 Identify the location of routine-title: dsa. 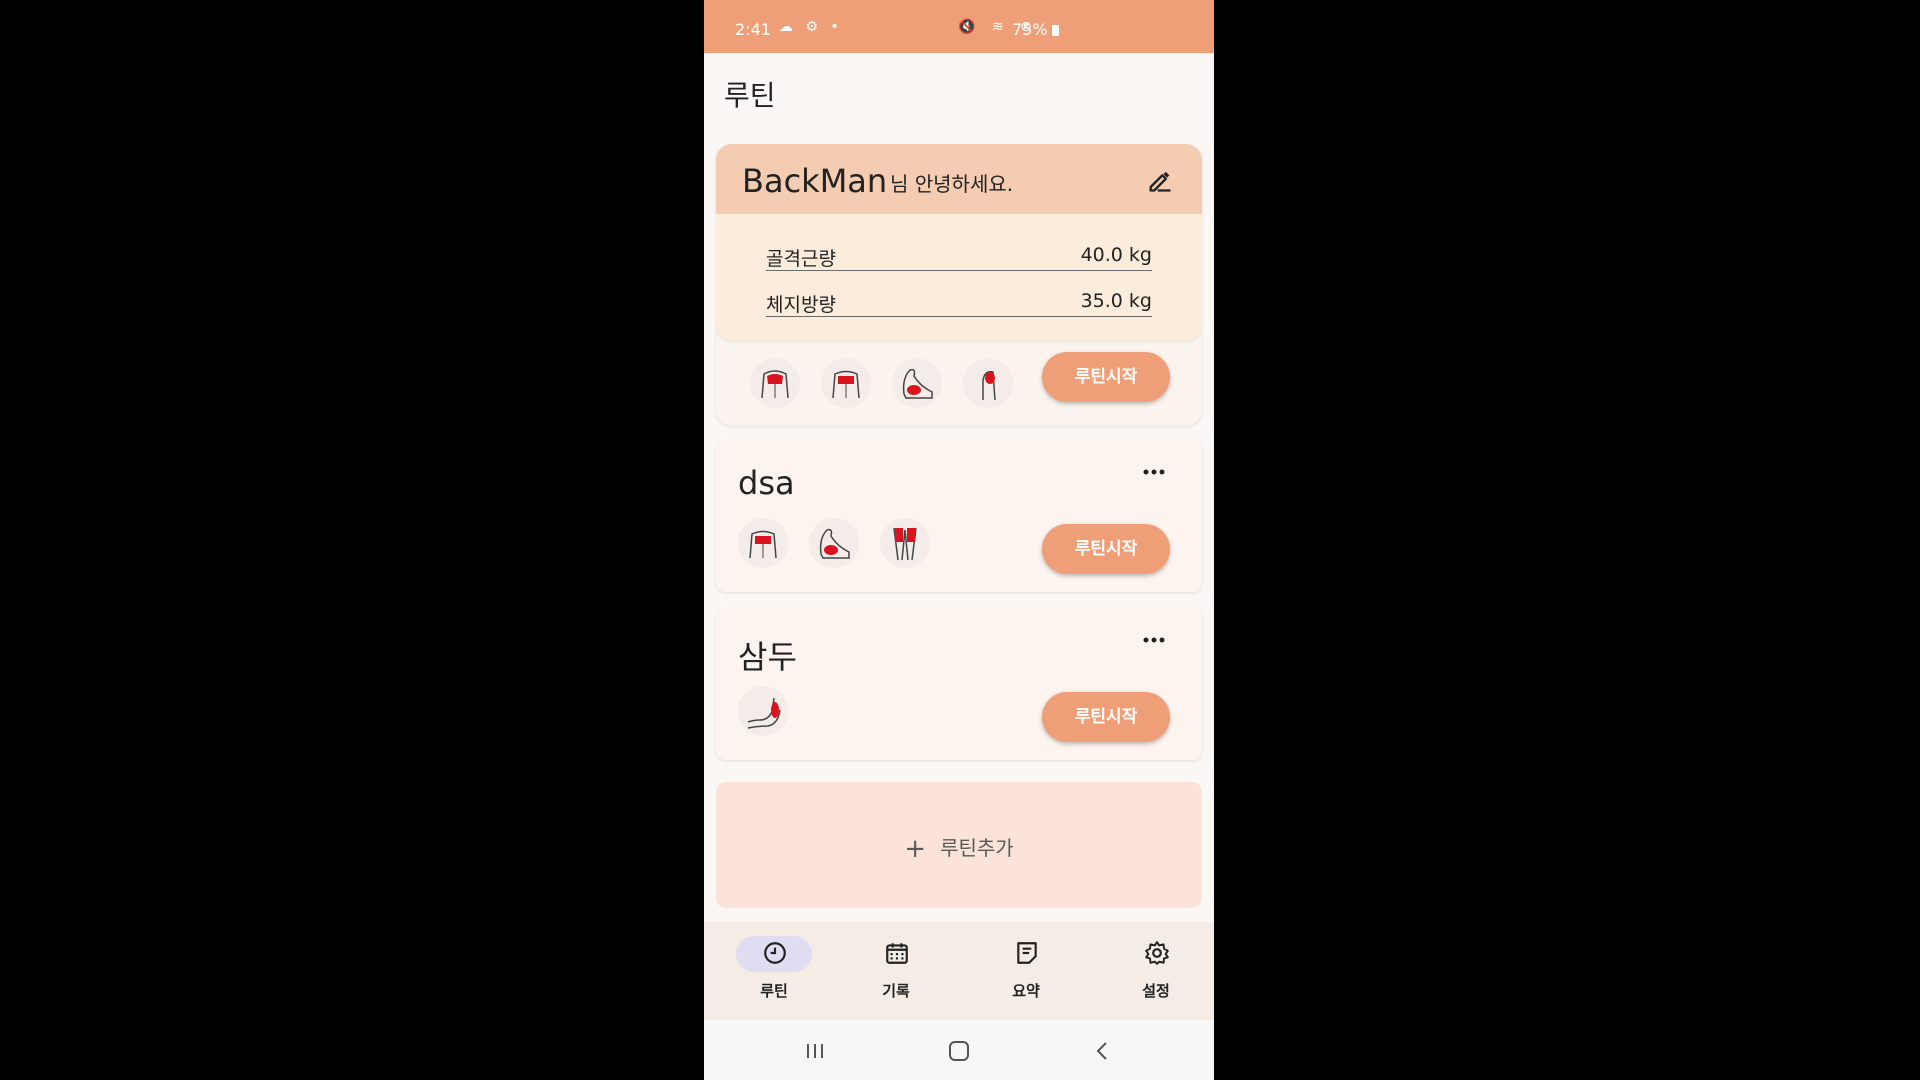
(766, 483).